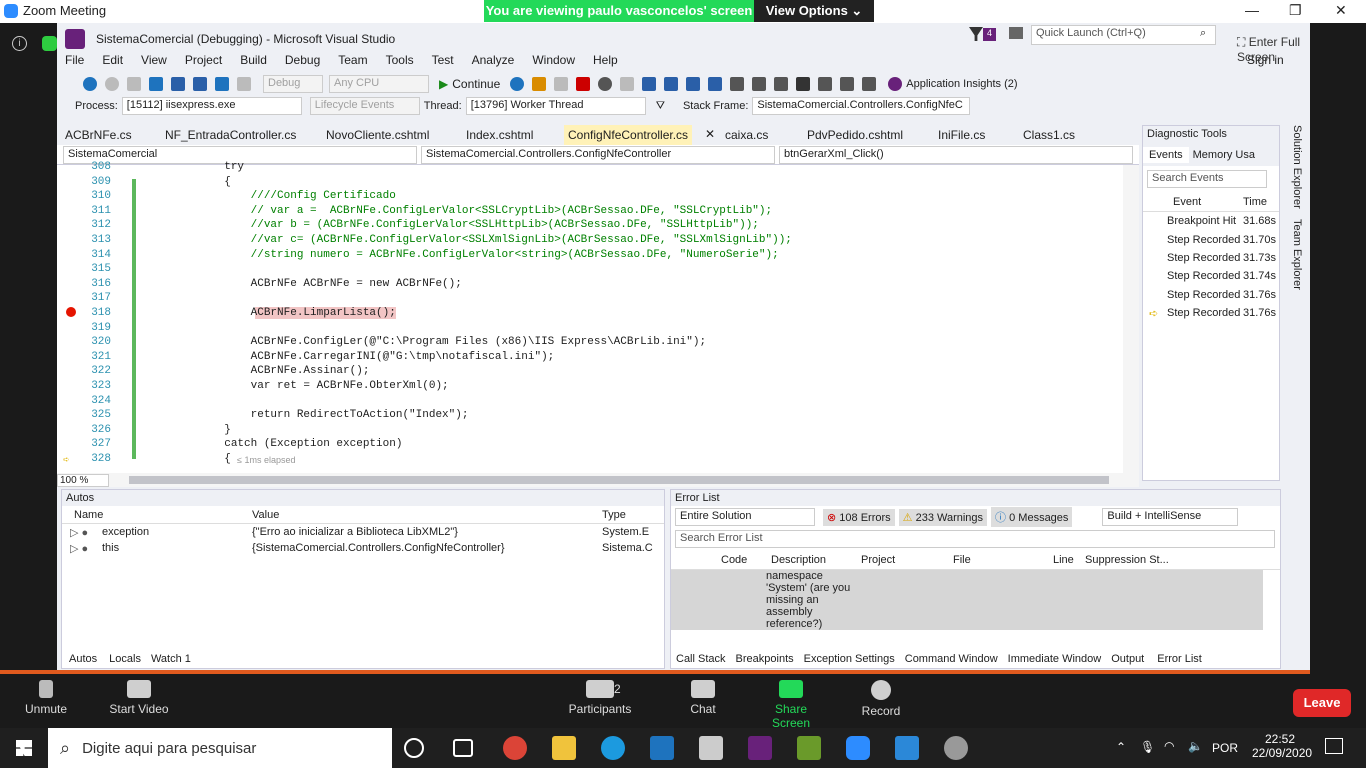 This screenshot has height=768, width=1366. What do you see at coordinates (861, 106) in the screenshot?
I see `stack-frame-select: SistemaComercial.Controllers.ConfigNfeC` at bounding box center [861, 106].